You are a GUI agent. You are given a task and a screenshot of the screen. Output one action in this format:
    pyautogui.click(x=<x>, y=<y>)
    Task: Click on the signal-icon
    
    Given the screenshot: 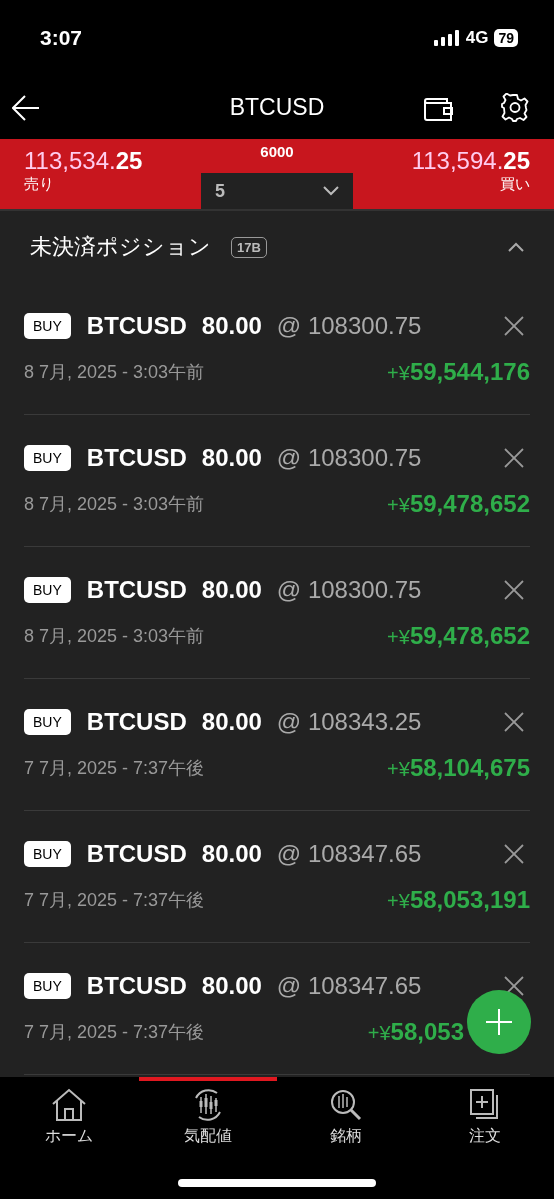 What is the action you would take?
    pyautogui.click(x=446, y=38)
    